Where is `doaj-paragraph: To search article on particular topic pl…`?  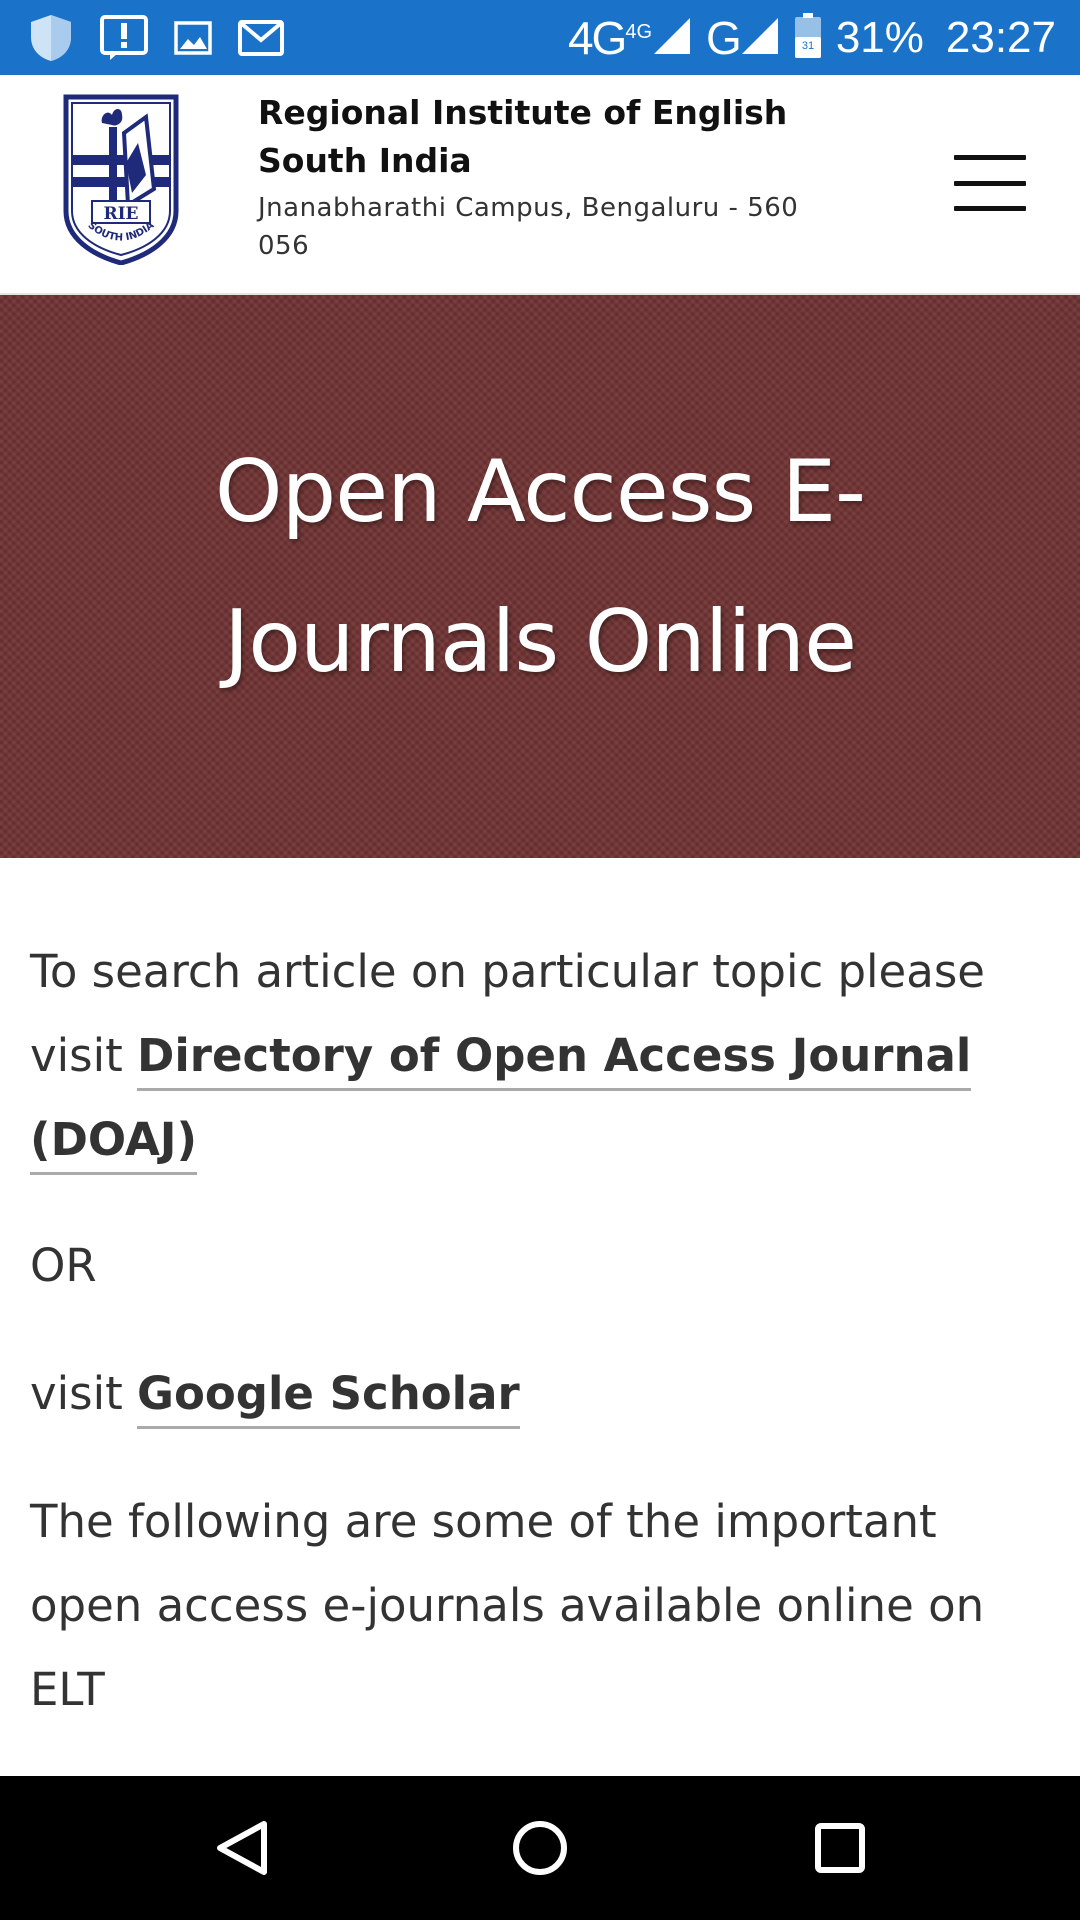
doaj-paragraph: To search article on particular topic pl… is located at coordinates (530, 1056).